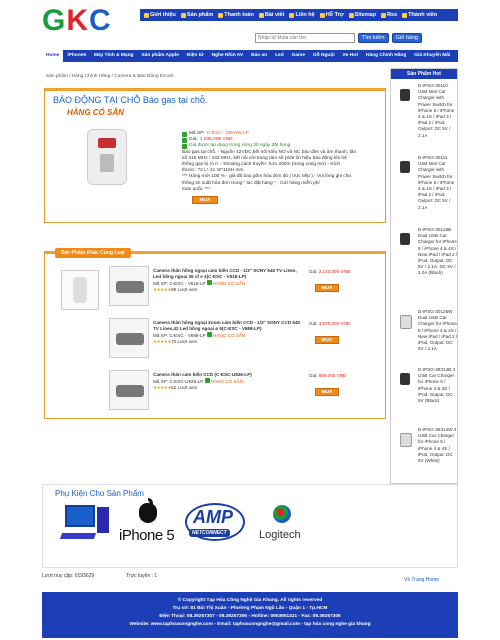 The height and width of the screenshot is (640, 500). Describe the element at coordinates (386, 56) in the screenshot. I see `menu-genuine: Hàng Chính Hãng` at that location.